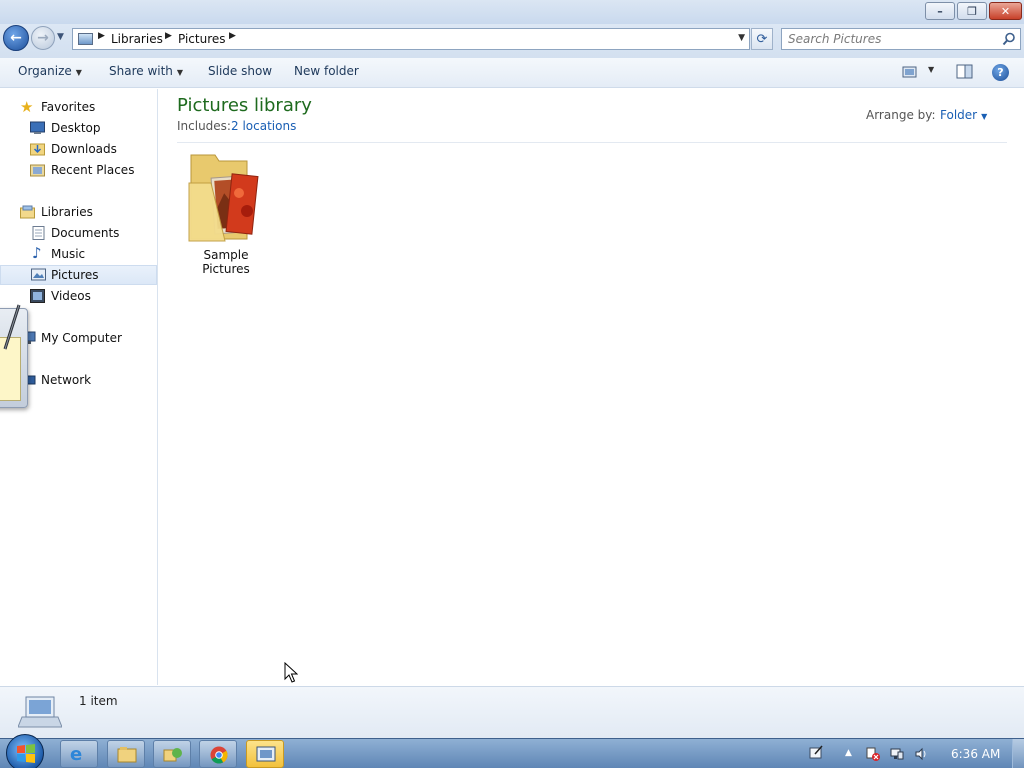 This screenshot has height=768, width=1024. Describe the element at coordinates (897, 754) in the screenshot. I see `network-tray-icon` at that location.